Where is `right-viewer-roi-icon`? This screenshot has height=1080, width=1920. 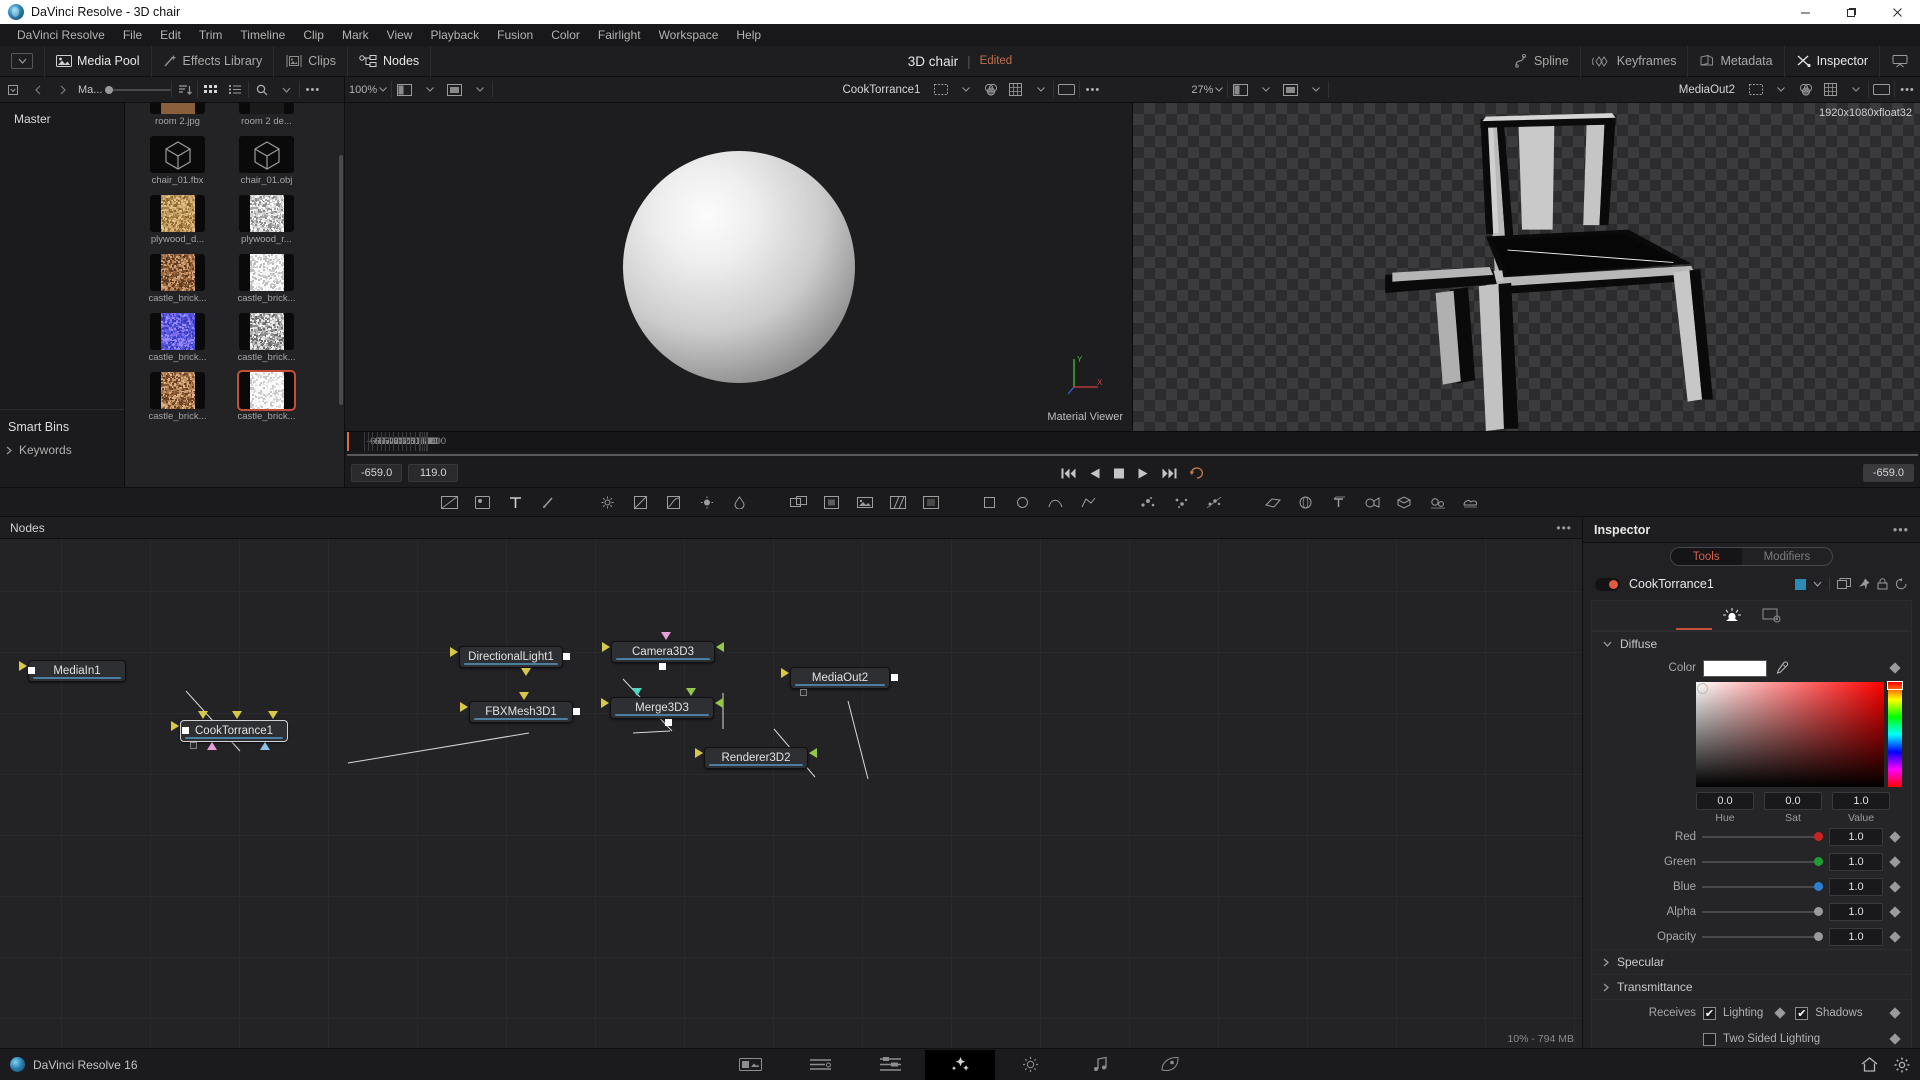 right-viewer-roi-icon is located at coordinates (1755, 90).